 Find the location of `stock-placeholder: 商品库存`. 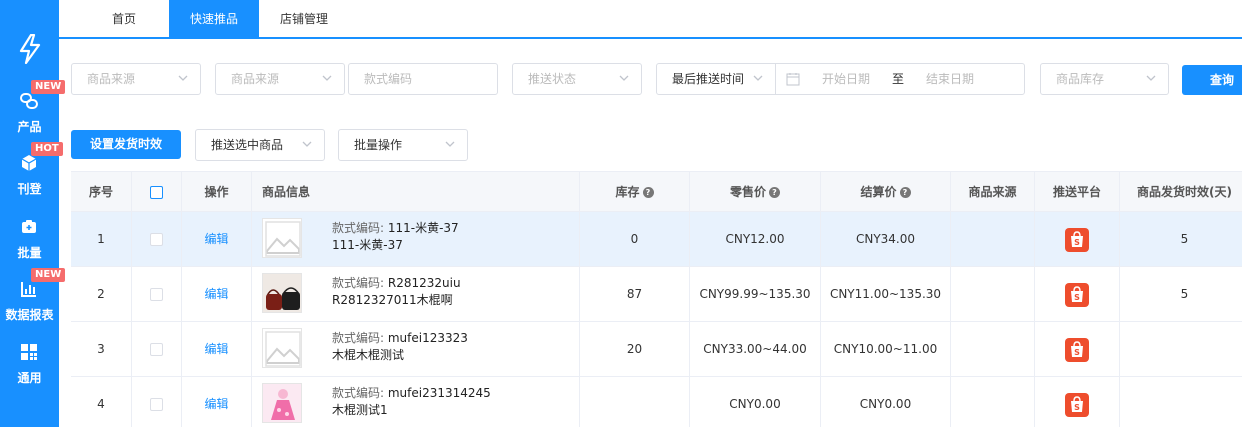

stock-placeholder: 商品库存 is located at coordinates (1080, 79).